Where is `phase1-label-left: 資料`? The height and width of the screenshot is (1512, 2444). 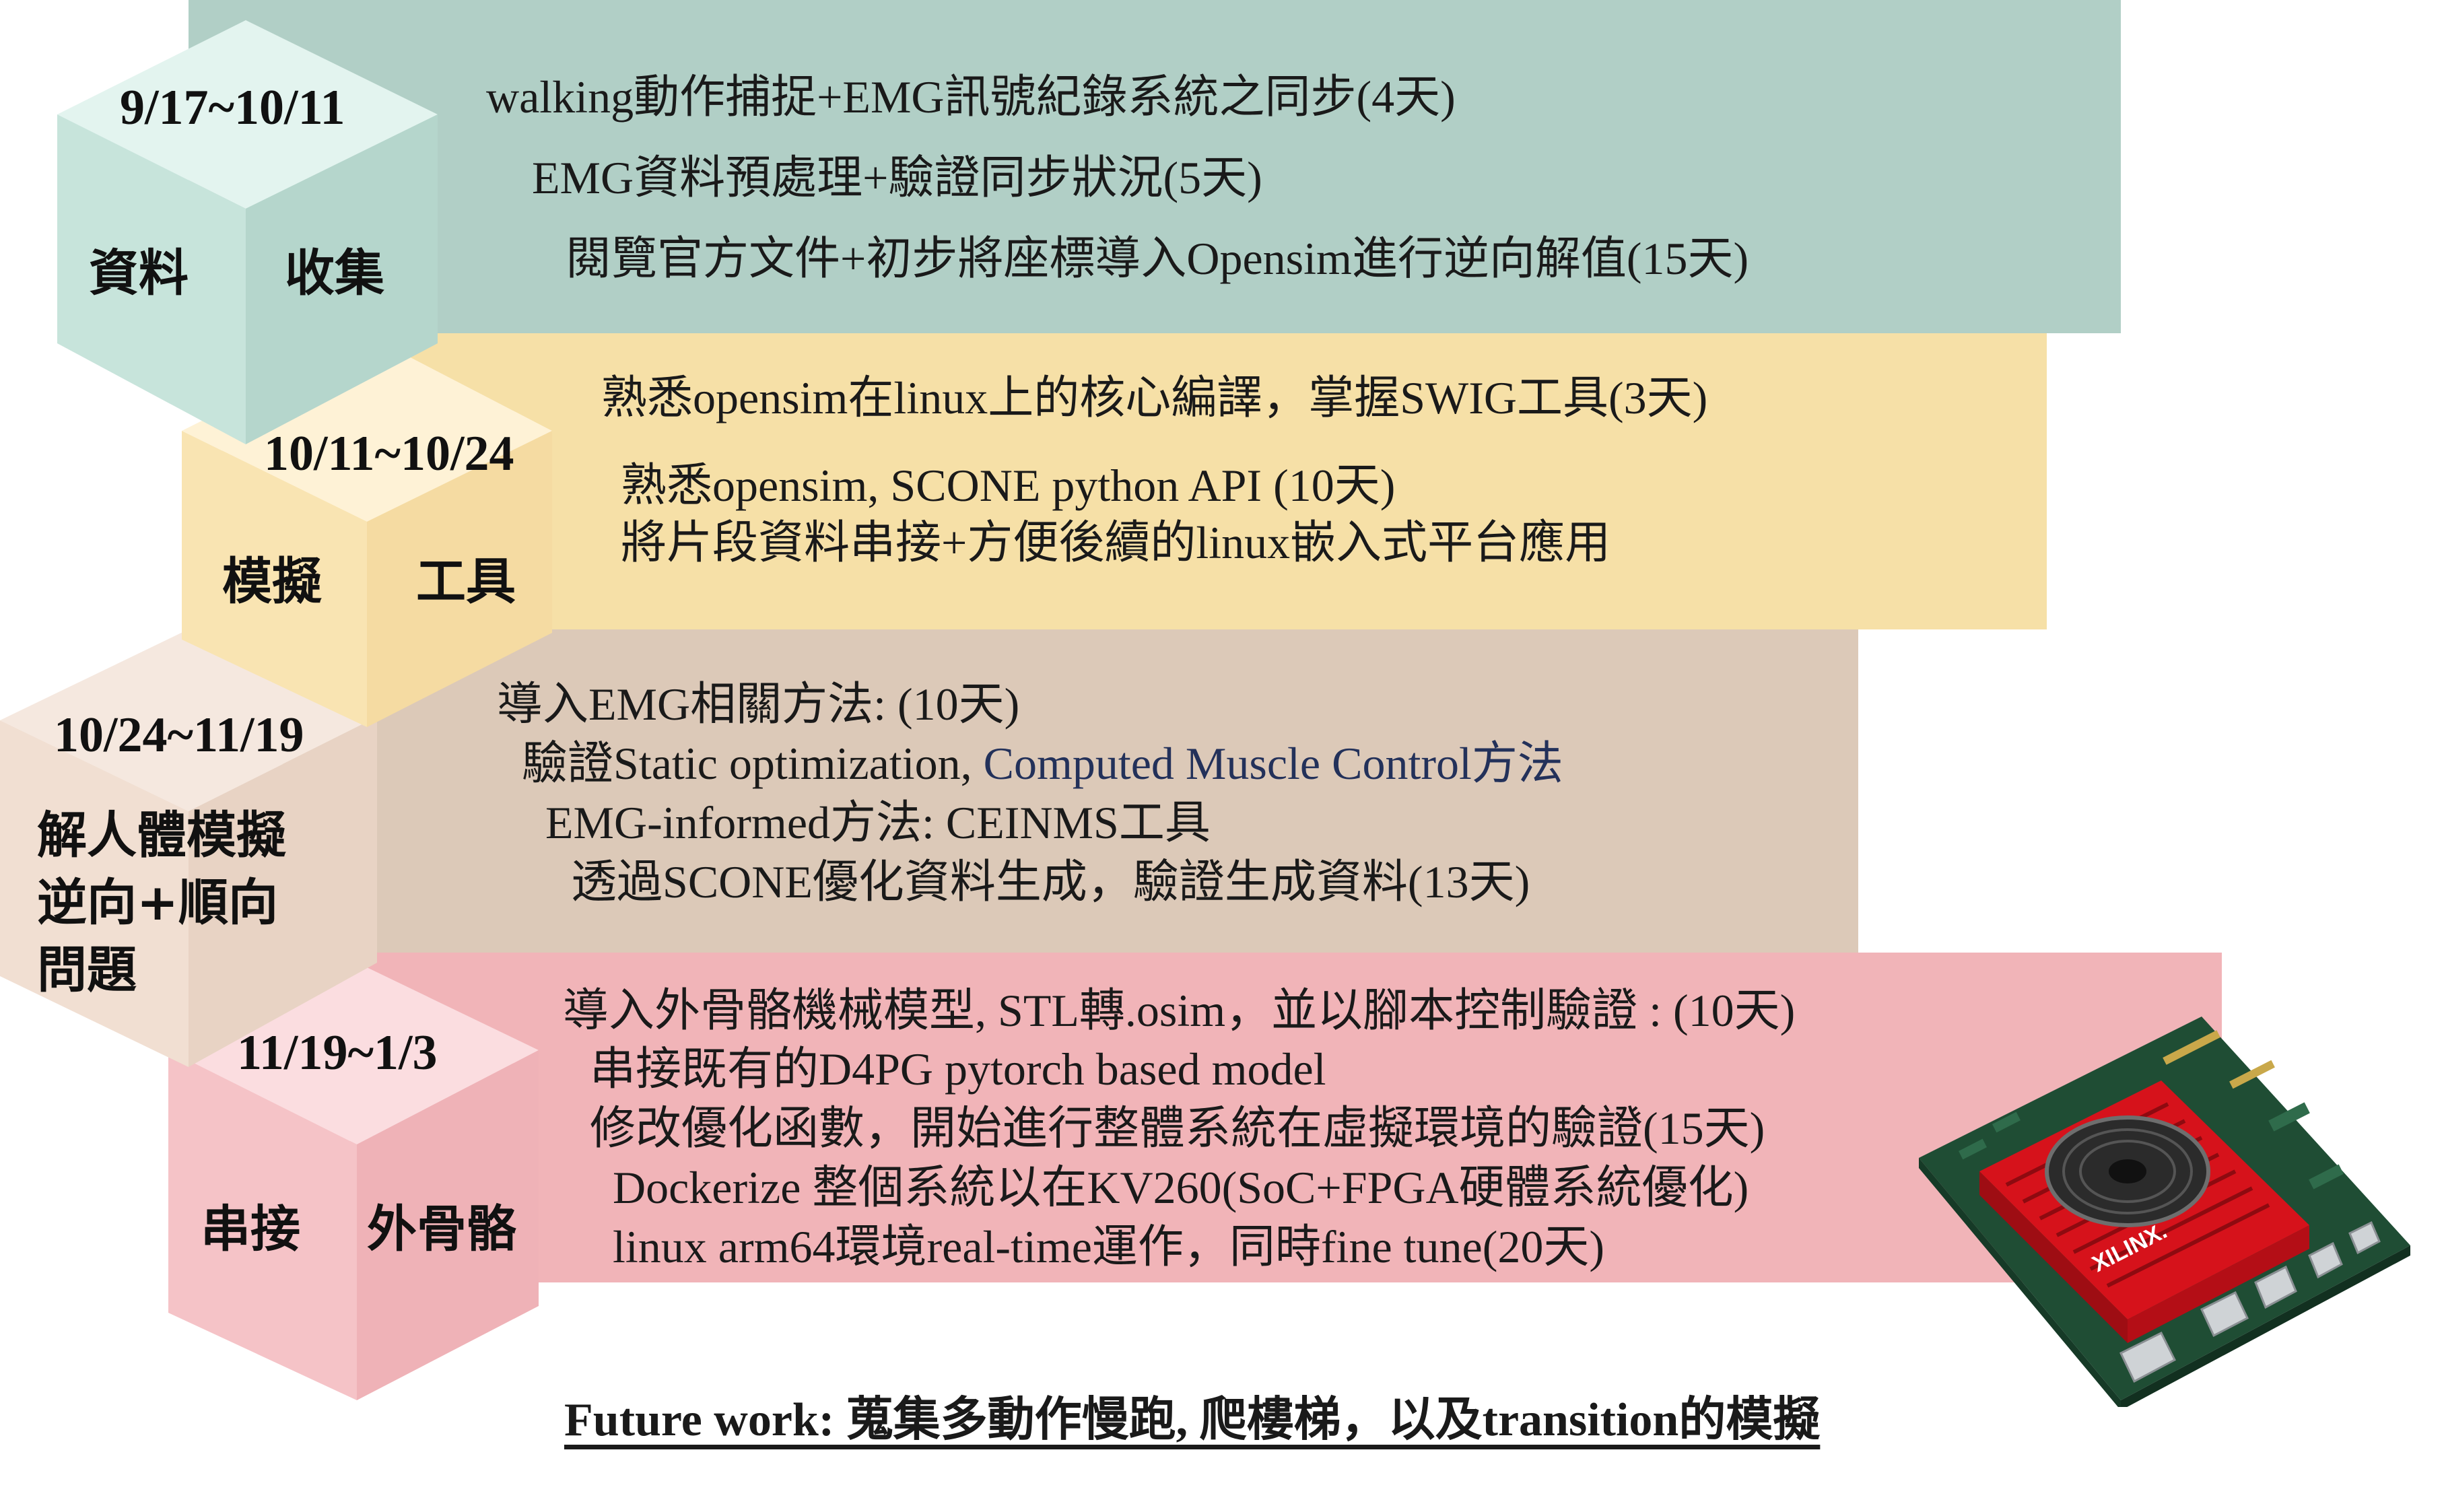
phase1-label-left: 資料 is located at coordinates (139, 273).